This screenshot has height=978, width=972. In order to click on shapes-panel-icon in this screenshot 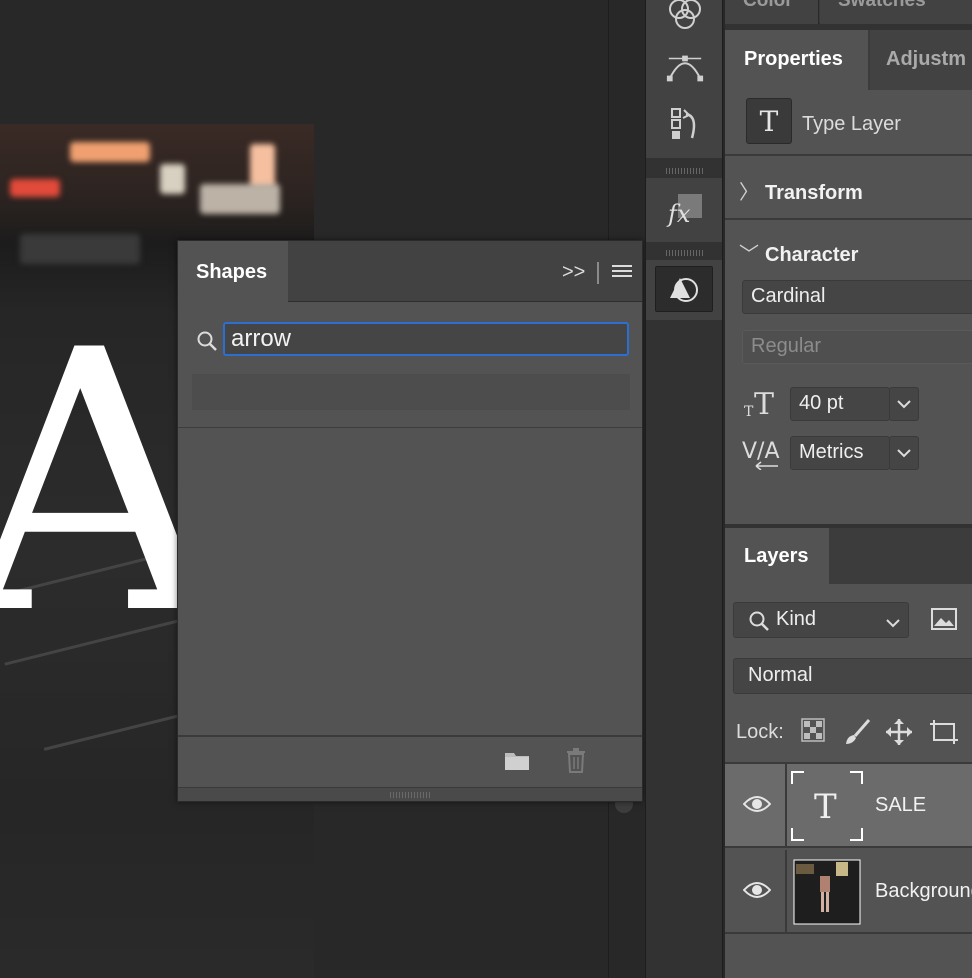, I will do `click(684, 289)`.